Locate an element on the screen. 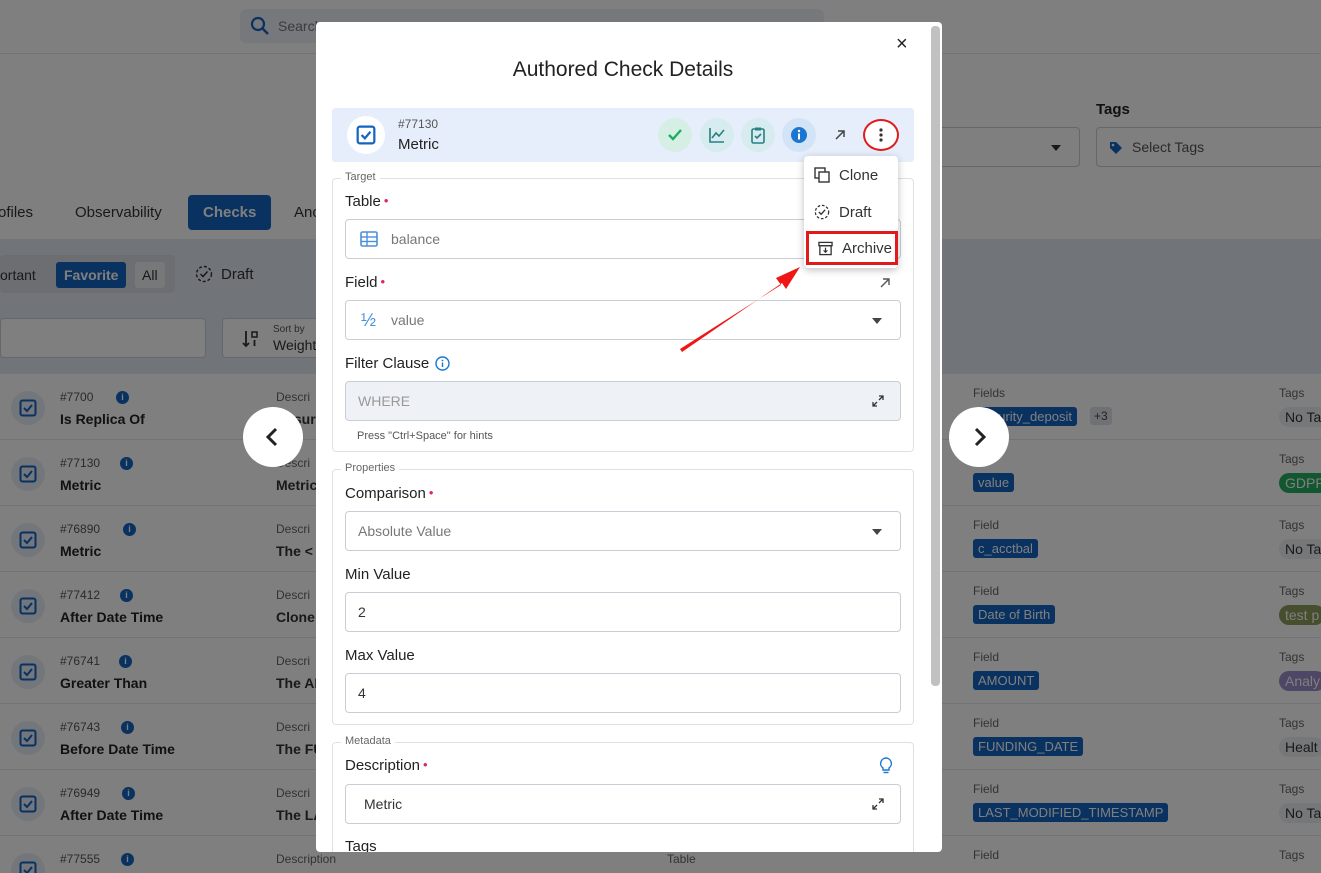 The height and width of the screenshot is (873, 1321). target-legend: Target is located at coordinates (360, 177).